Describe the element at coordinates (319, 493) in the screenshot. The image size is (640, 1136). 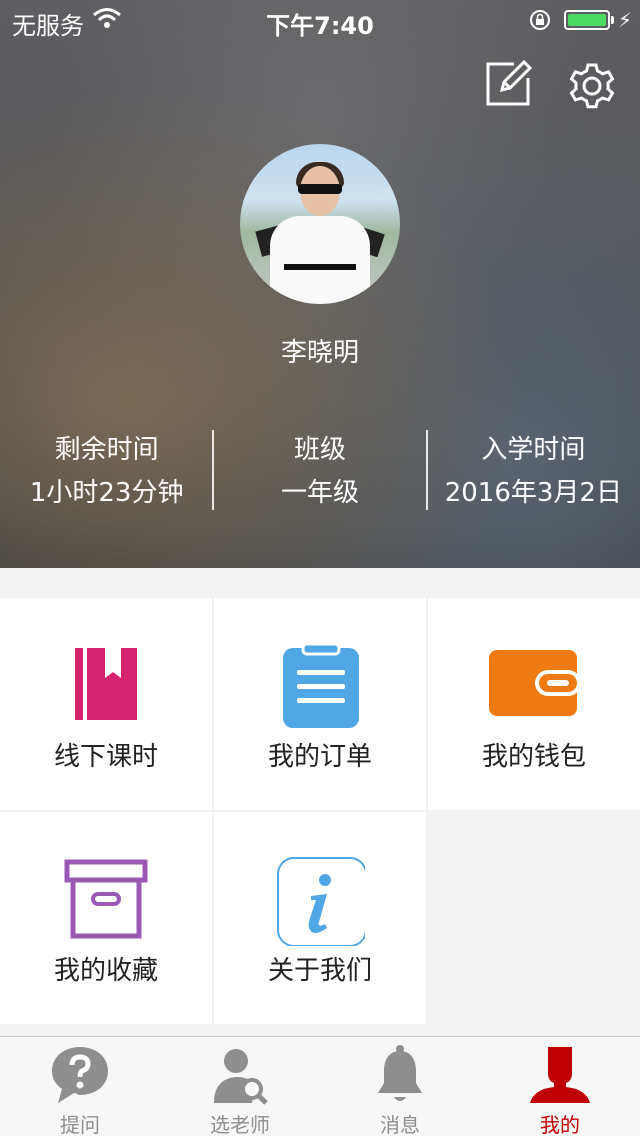
I see `stat-value: 一年级` at that location.